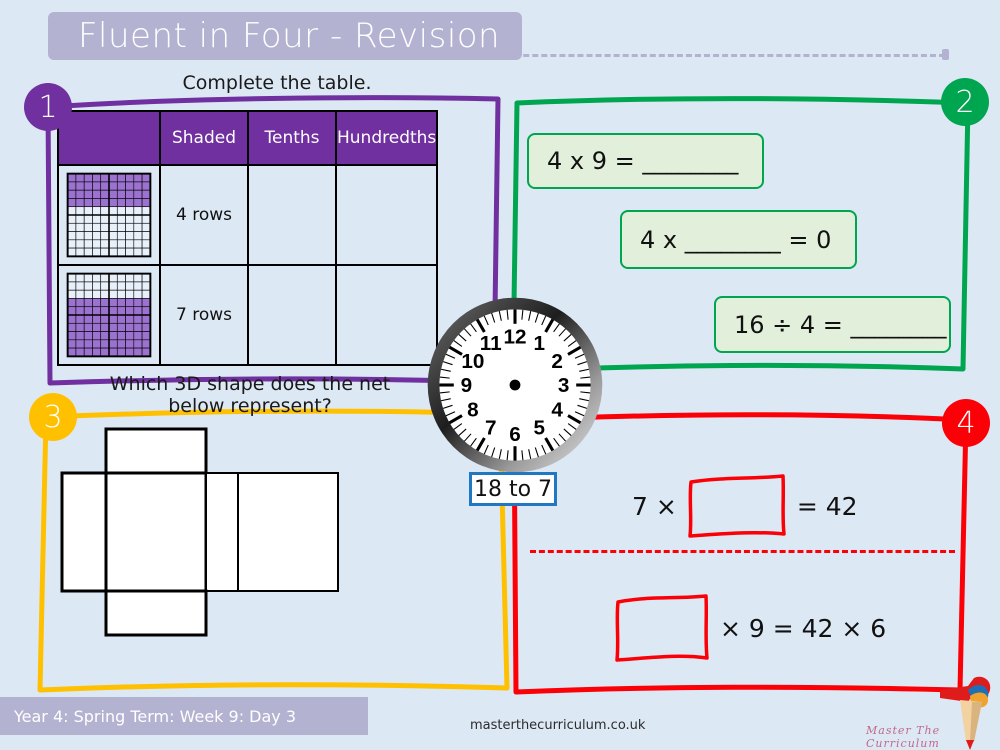  What do you see at coordinates (738, 239) in the screenshot?
I see `equation-box-2: 4 x ________ = 0` at bounding box center [738, 239].